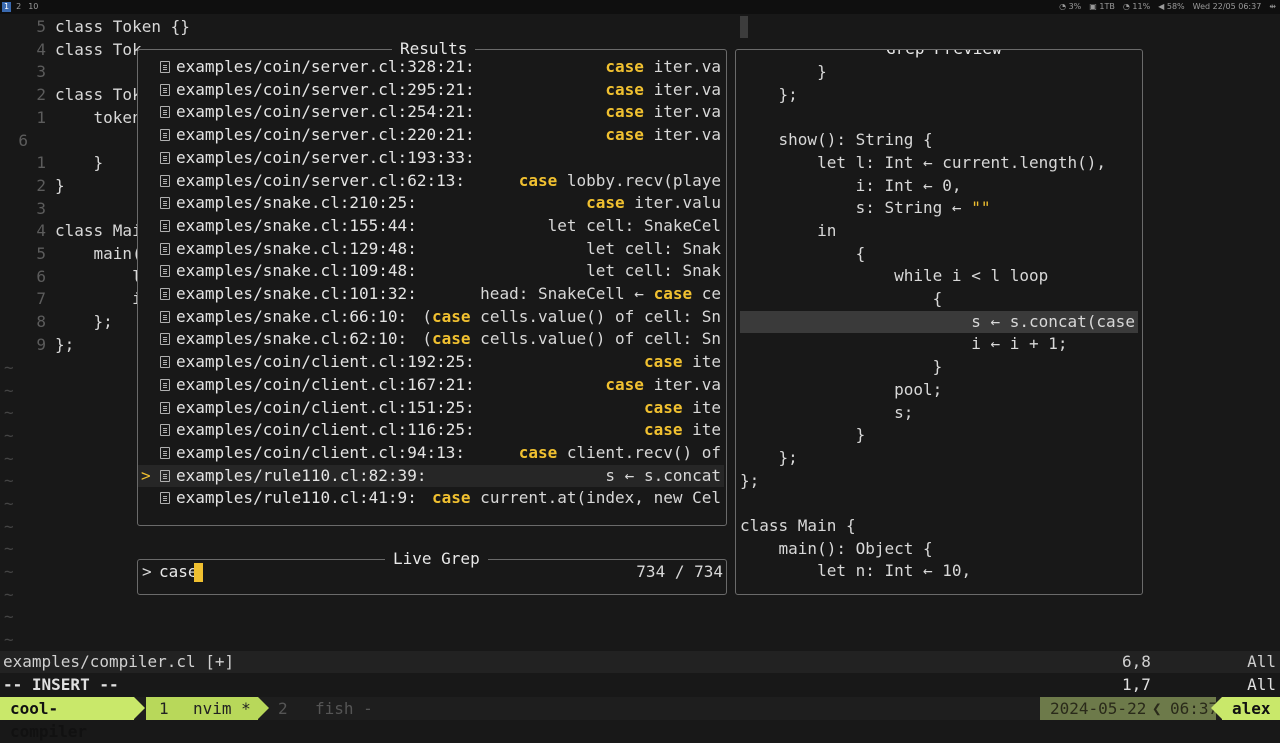  Describe the element at coordinates (41, 49) in the screenshot. I see `line-number: 4` at that location.